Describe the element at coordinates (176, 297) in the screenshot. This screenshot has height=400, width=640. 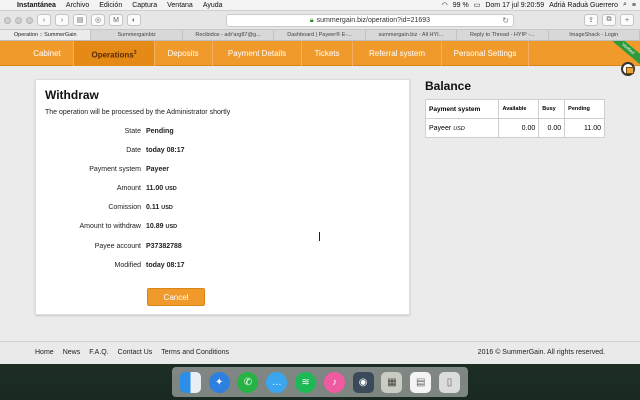
I see `cancel-button: Cancel` at that location.